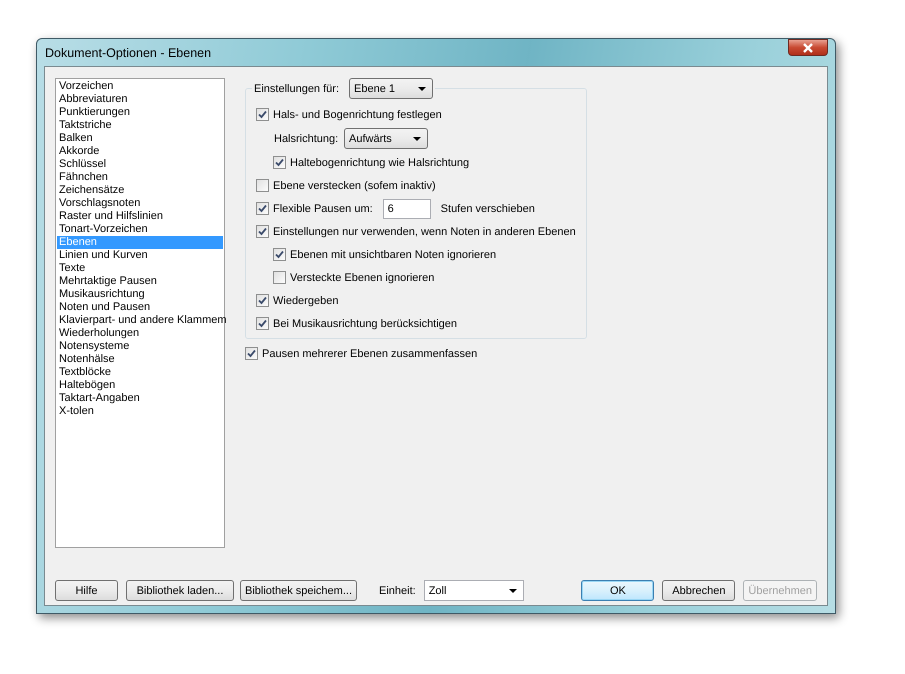 The image size is (905, 674). What do you see at coordinates (128, 53) in the screenshot?
I see `window-title: Dokument-Optionen - Ebenen` at bounding box center [128, 53].